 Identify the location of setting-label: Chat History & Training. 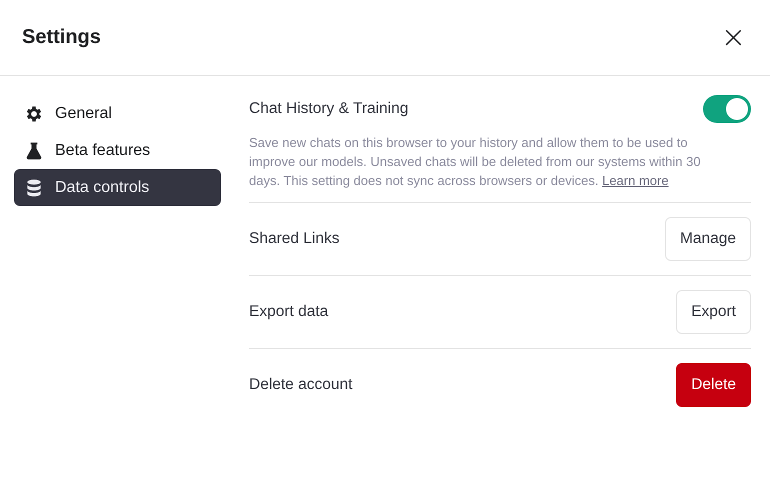
(328, 109).